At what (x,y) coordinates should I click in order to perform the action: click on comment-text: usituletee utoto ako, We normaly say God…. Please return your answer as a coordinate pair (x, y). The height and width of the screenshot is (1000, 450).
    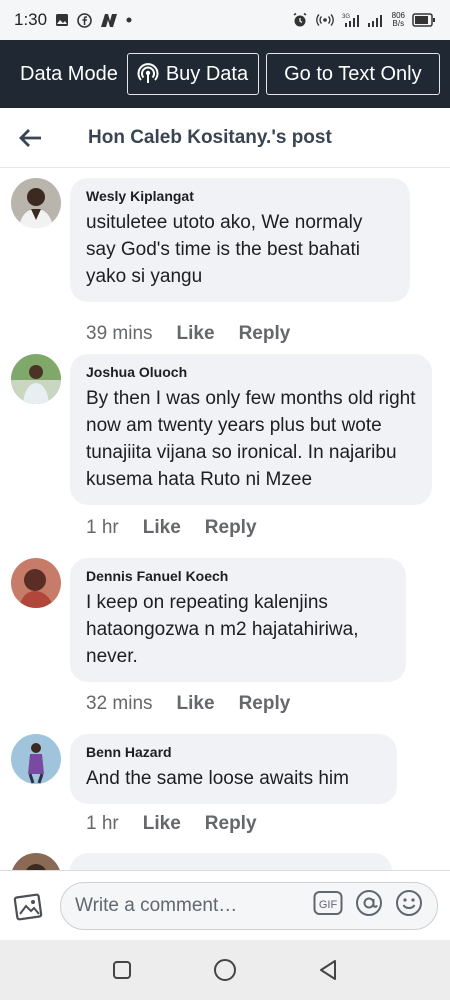
    Looking at the image, I should click on (224, 249).